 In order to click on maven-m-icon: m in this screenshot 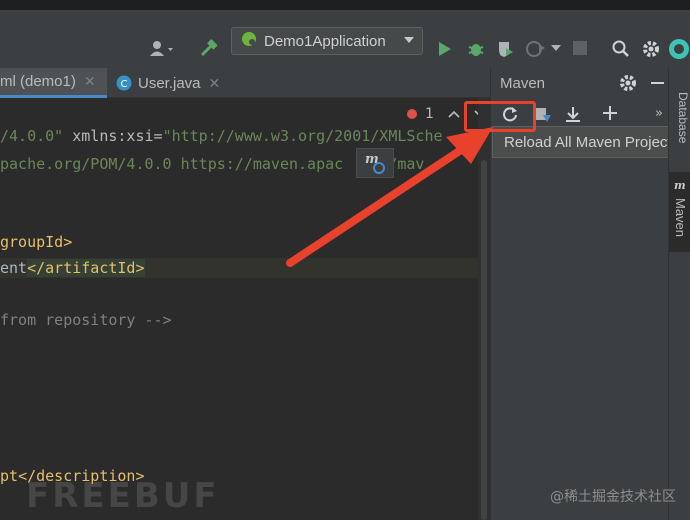, I will do `click(680, 185)`.